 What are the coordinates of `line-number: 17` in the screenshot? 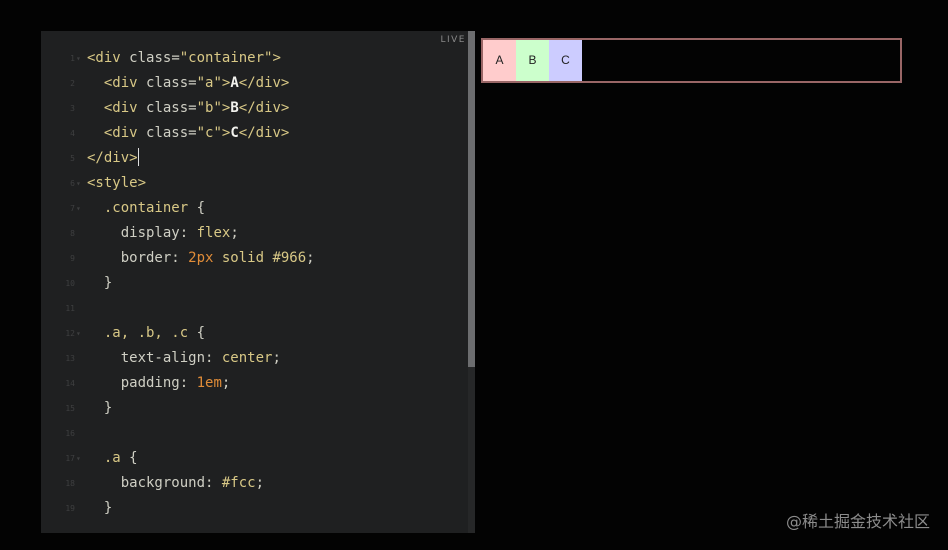 It's located at (70, 458).